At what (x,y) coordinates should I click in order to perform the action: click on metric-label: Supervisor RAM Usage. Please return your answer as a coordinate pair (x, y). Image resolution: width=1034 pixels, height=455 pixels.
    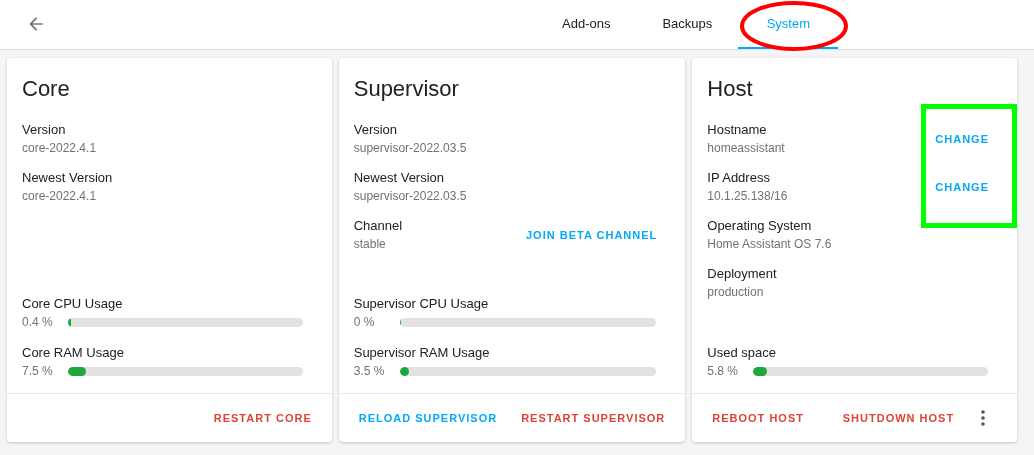
    Looking at the image, I should click on (422, 353).